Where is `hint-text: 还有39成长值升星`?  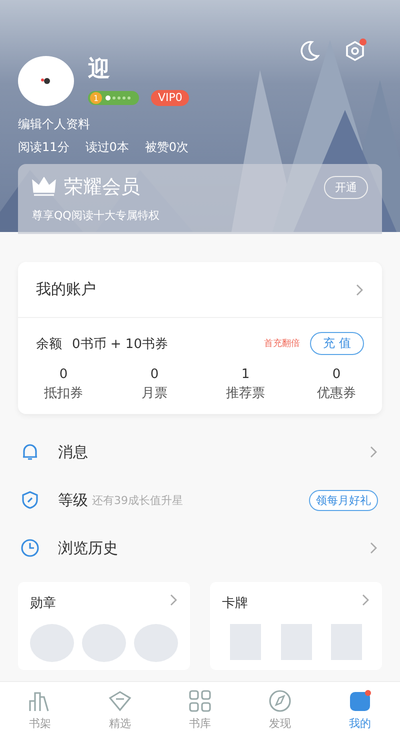 hint-text: 还有39成长值升星 is located at coordinates (138, 500).